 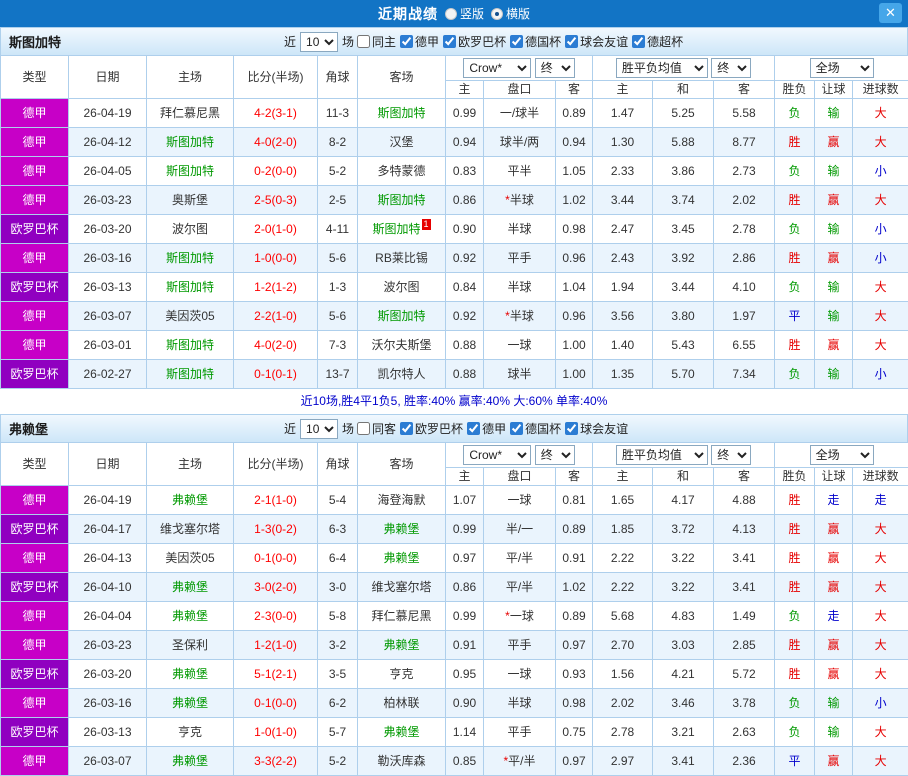 What do you see at coordinates (510, 13) in the screenshot?
I see `orientation-radio-horizontal: 横版` at bounding box center [510, 13].